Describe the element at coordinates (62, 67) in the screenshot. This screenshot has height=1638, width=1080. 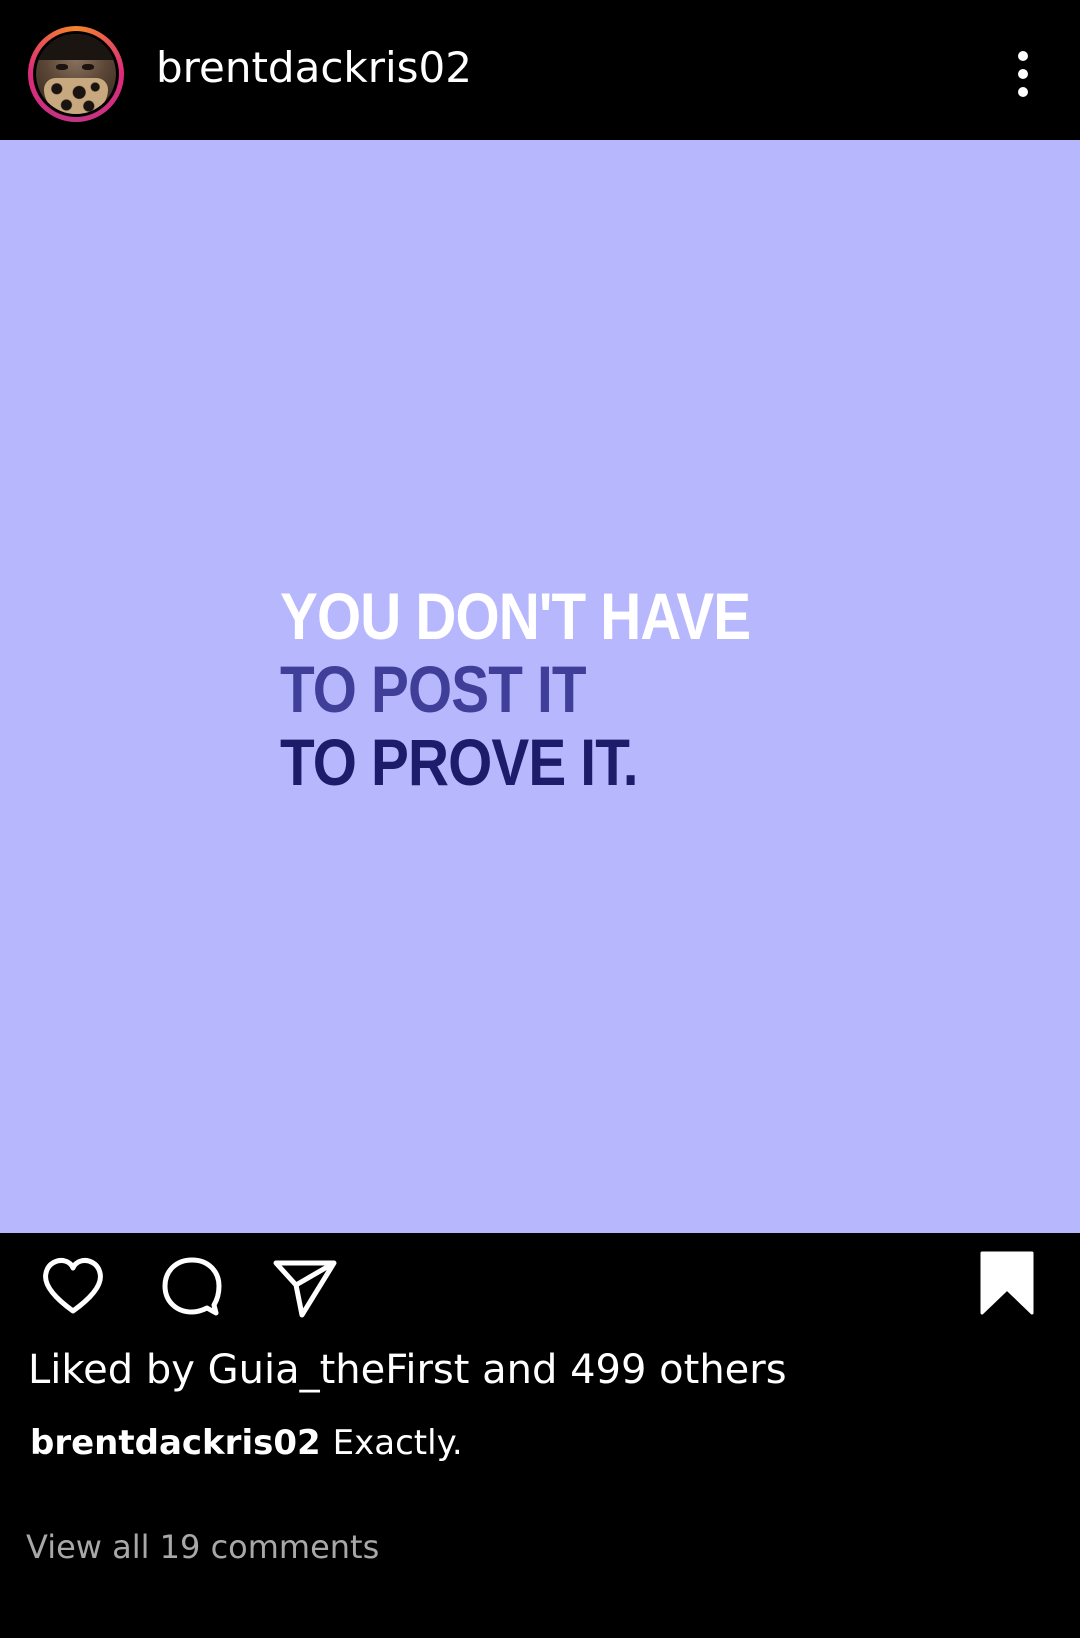
I see `avatar-eye-left` at that location.